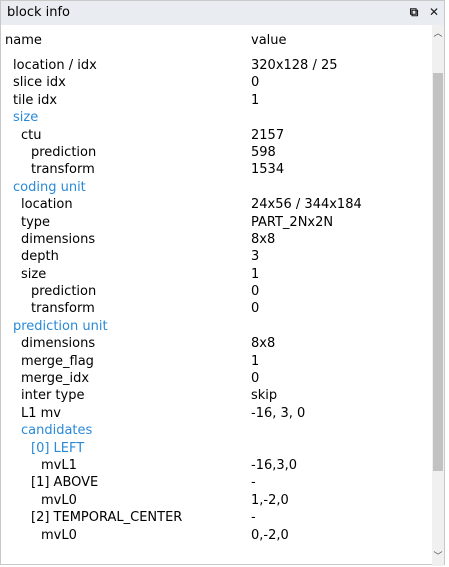 This screenshot has height=567, width=449. Describe the element at coordinates (269, 40) in the screenshot. I see `column-header-value: value` at that location.